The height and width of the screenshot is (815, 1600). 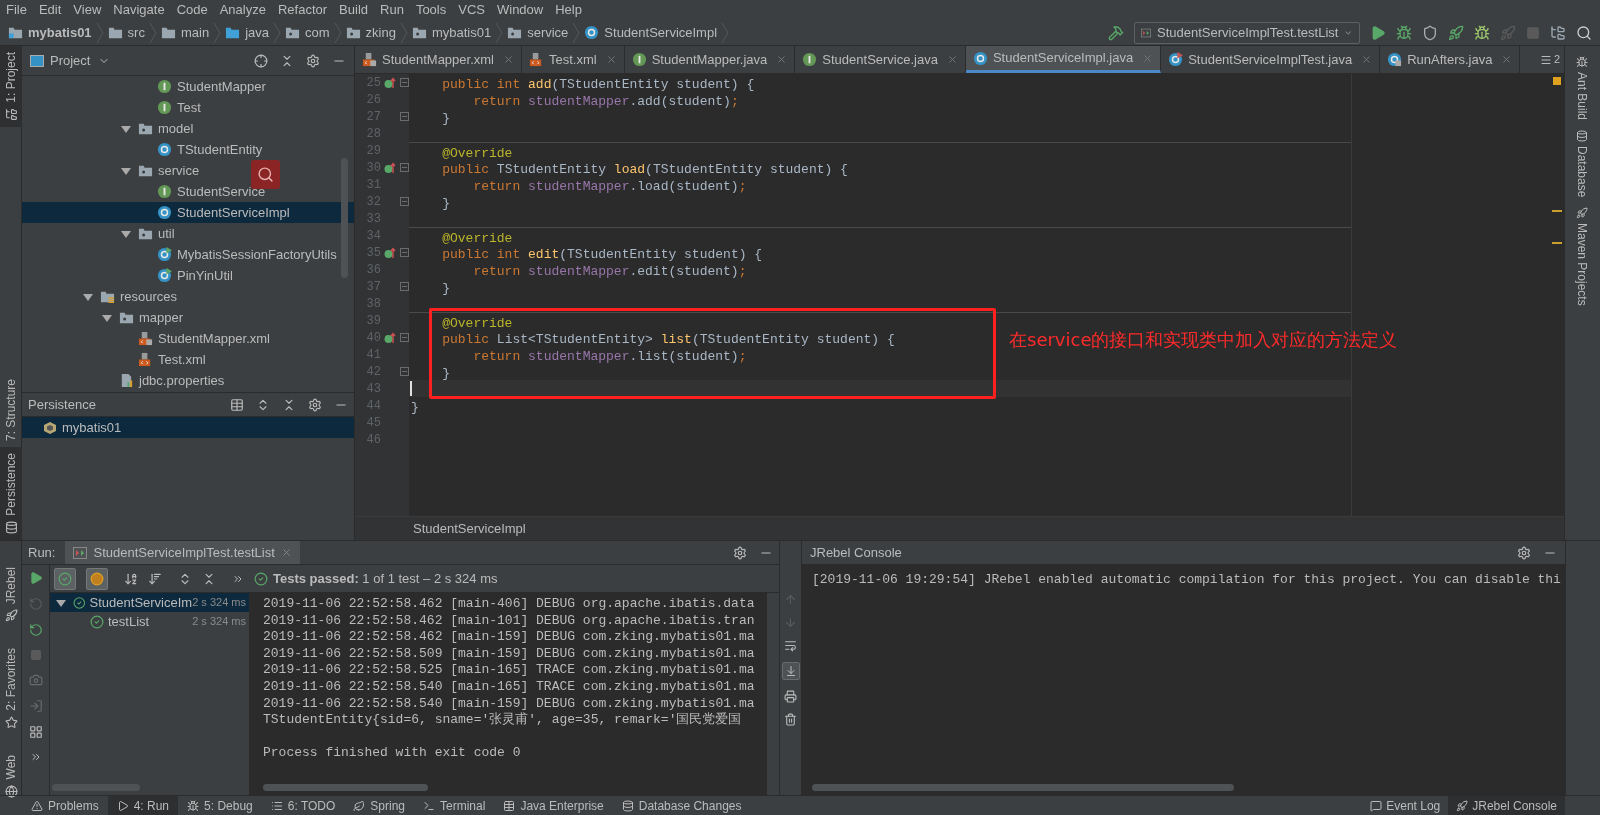 I want to click on tree-item: TStudentEntity, so click(x=188, y=149).